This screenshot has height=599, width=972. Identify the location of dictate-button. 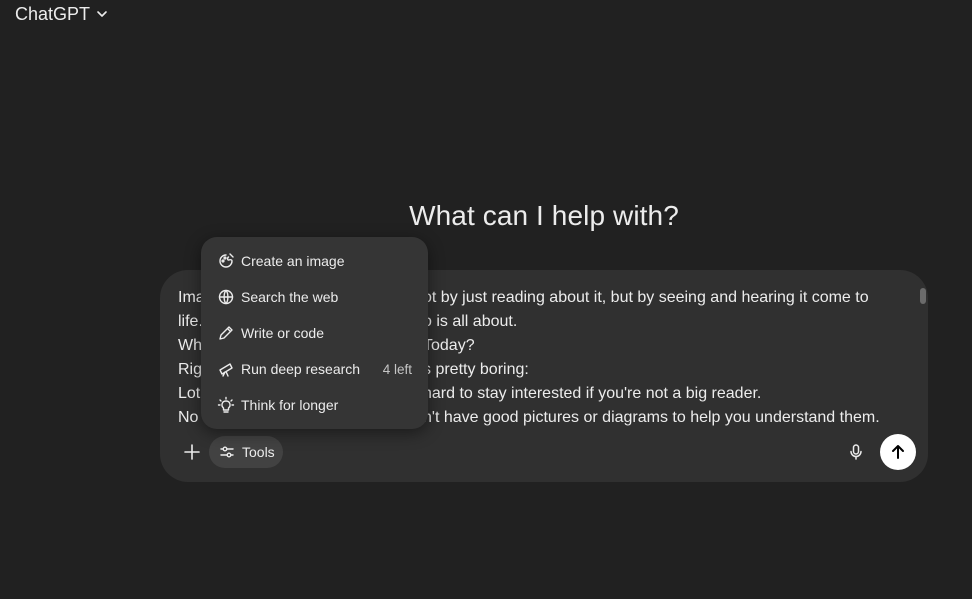
(856, 452).